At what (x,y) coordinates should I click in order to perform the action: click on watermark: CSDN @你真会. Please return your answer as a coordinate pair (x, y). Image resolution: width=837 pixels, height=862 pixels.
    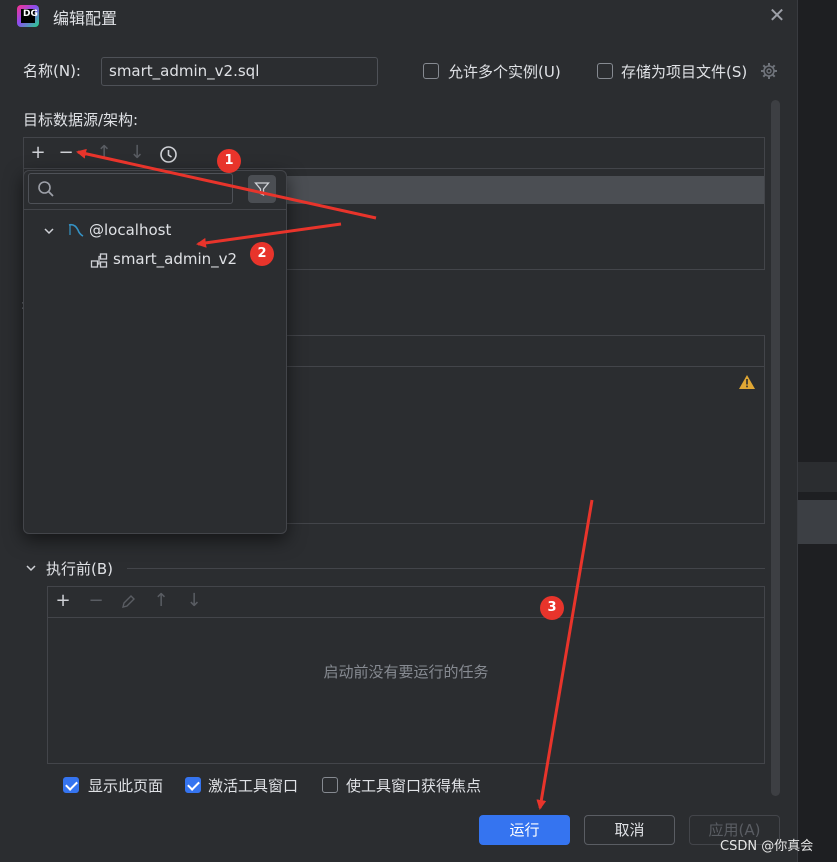
    Looking at the image, I should click on (767, 846).